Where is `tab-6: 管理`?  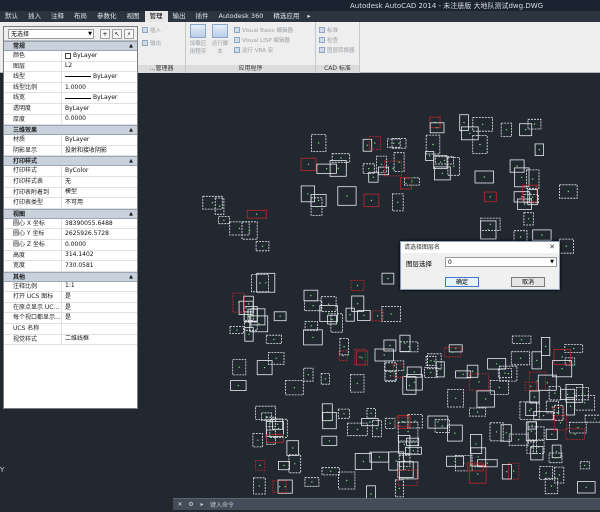 tab-6: 管理 is located at coordinates (156, 16).